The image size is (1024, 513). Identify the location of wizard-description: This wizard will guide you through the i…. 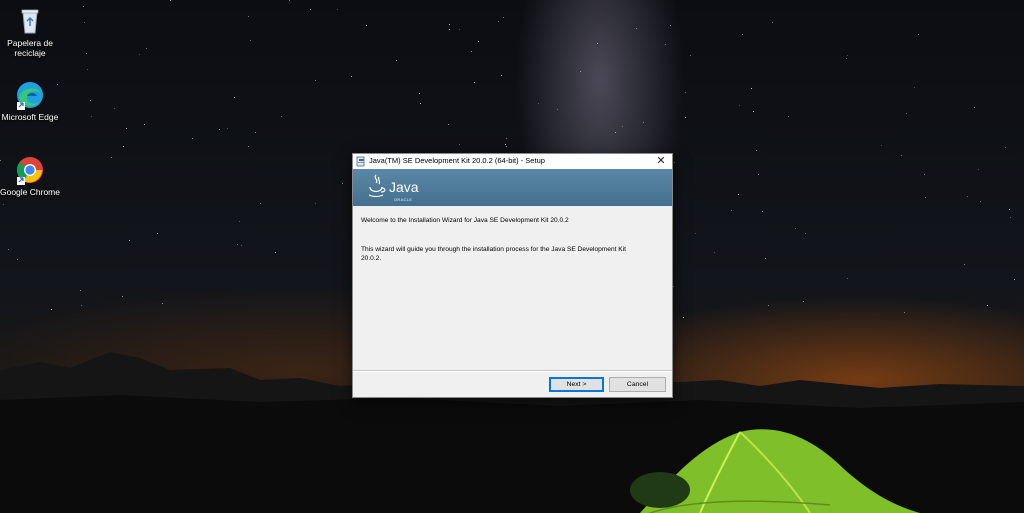
(493, 254).